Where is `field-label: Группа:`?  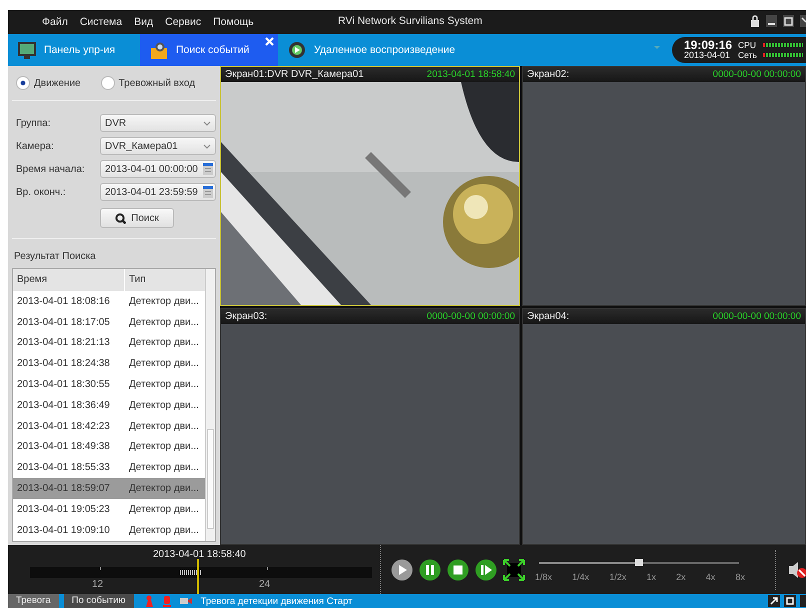
field-label: Группа: is located at coordinates (34, 123).